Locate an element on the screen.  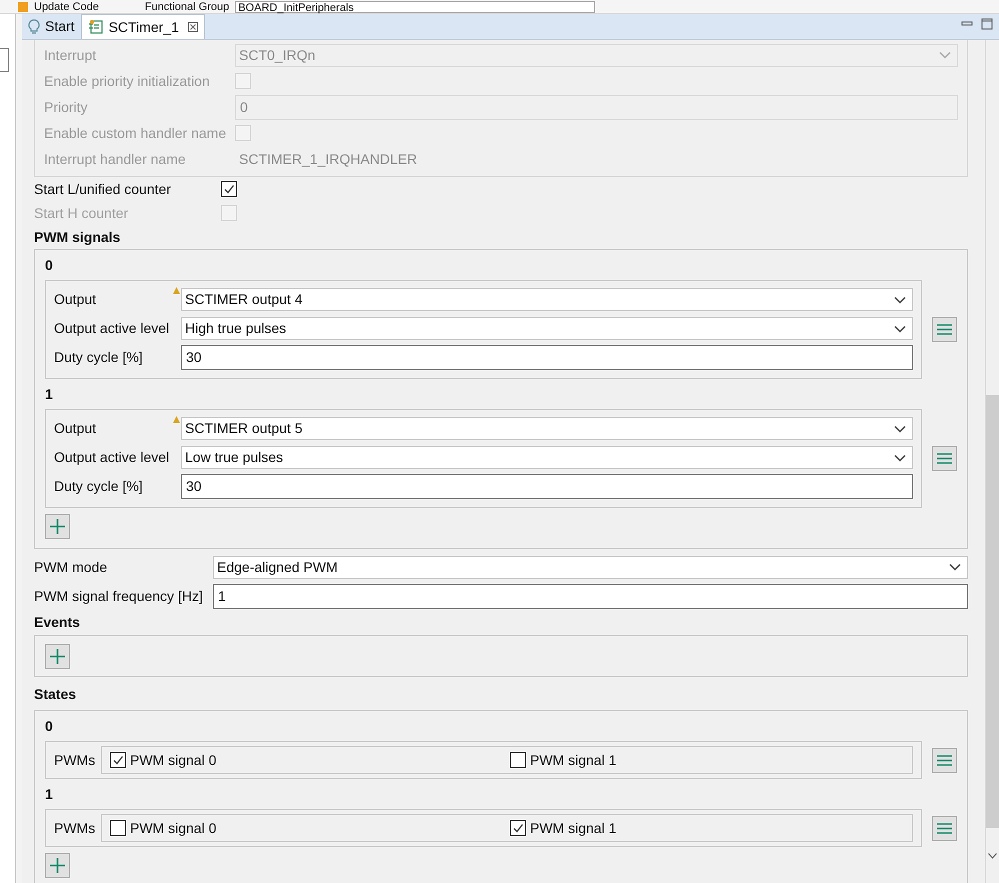
input-field: 1 is located at coordinates (590, 596).